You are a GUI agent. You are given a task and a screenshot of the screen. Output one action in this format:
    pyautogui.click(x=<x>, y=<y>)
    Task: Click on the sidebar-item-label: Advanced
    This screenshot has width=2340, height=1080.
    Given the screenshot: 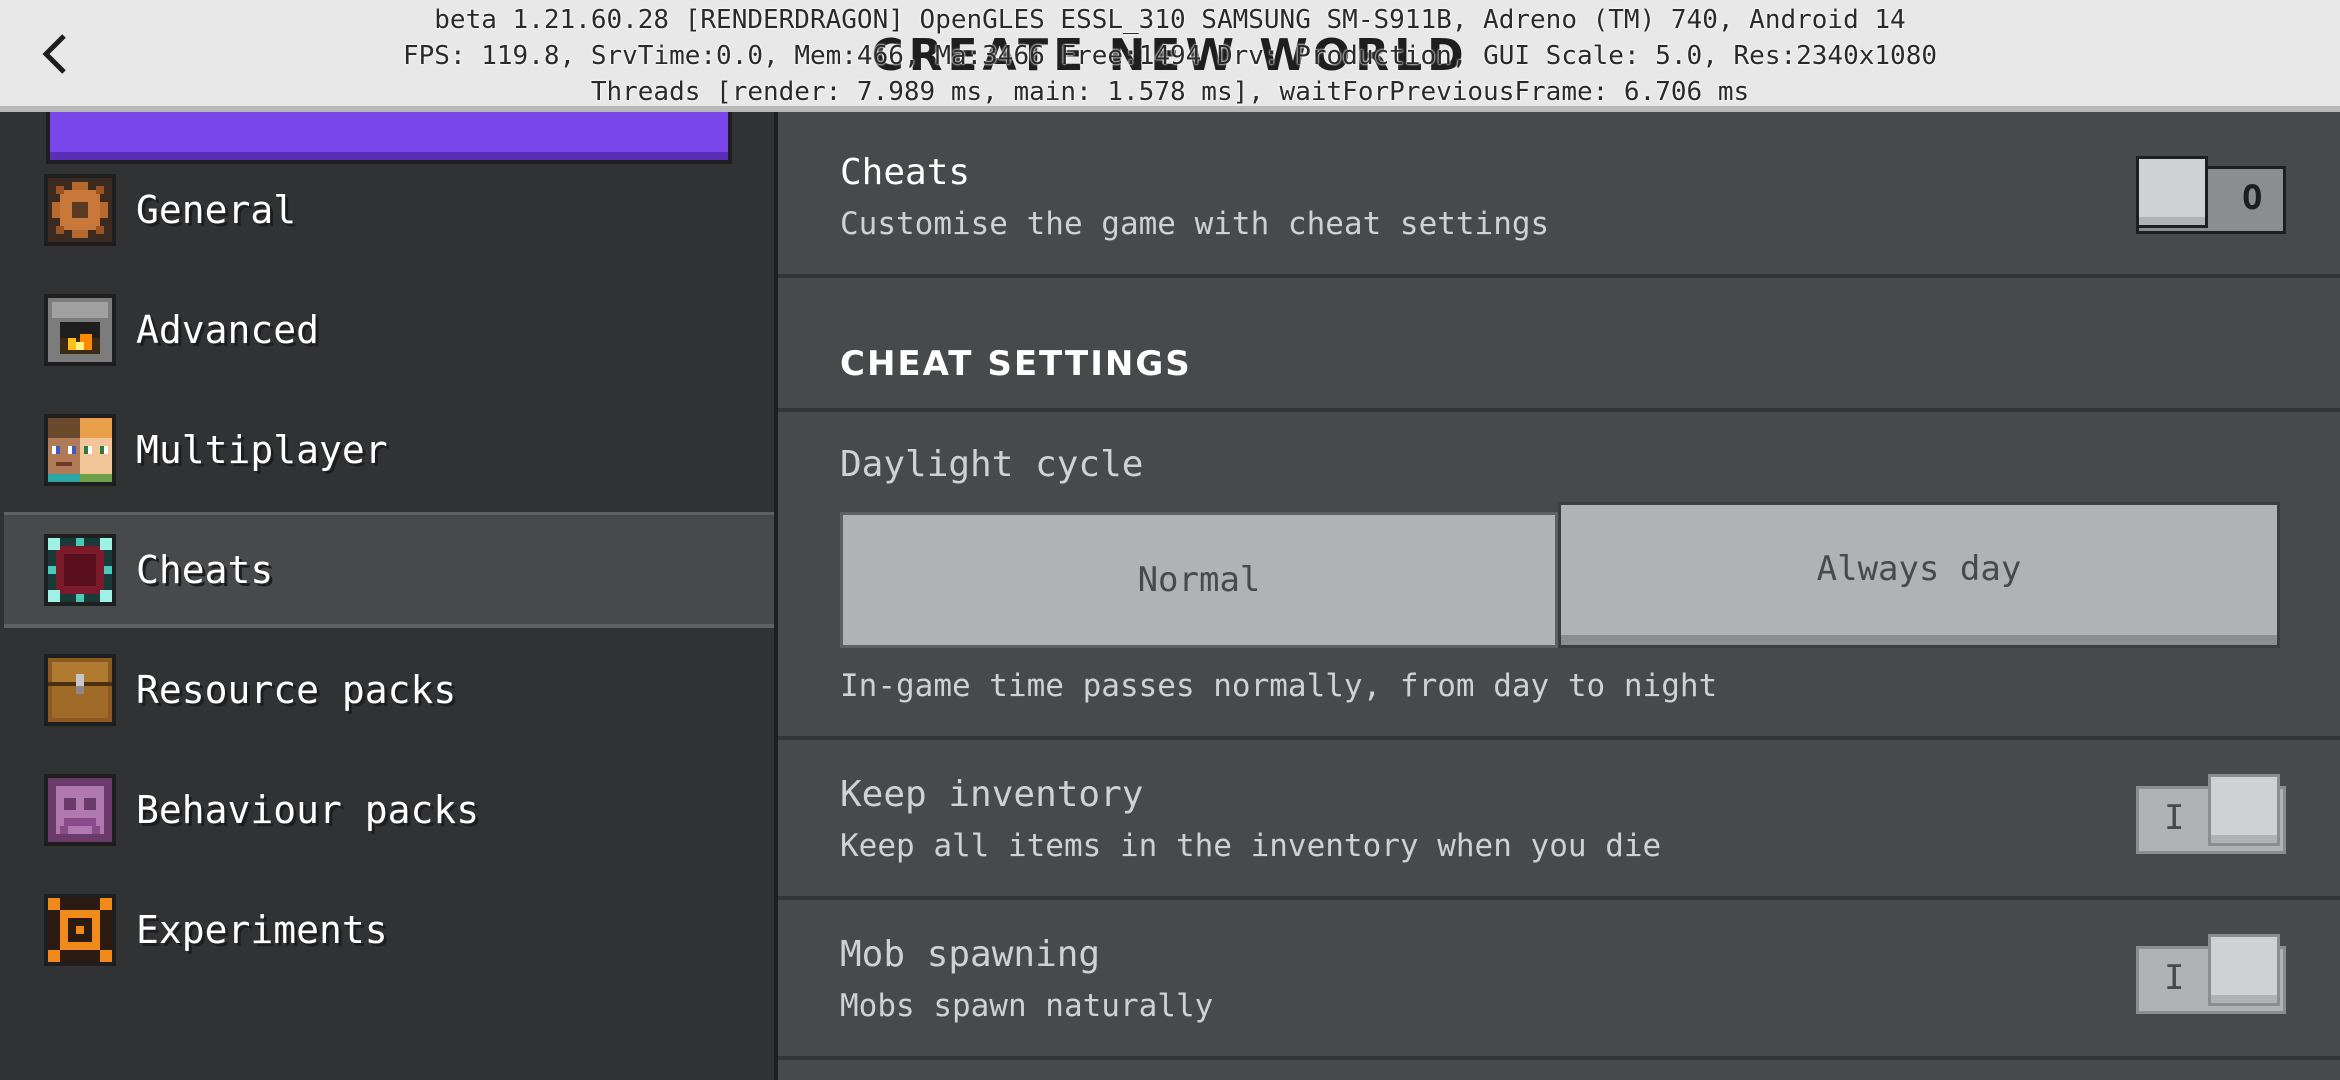 What is the action you would take?
    pyautogui.click(x=228, y=330)
    